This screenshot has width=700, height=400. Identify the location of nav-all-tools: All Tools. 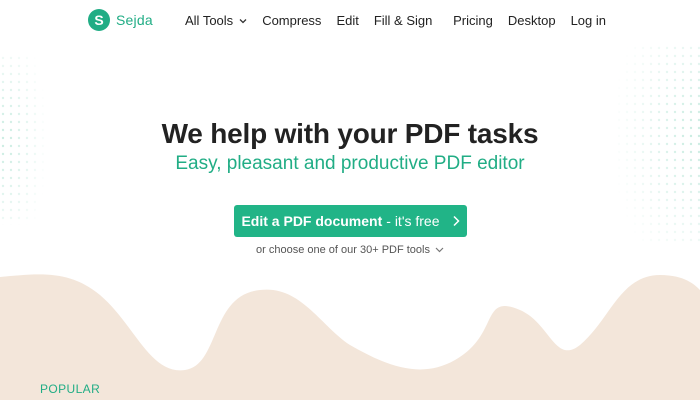
(216, 20).